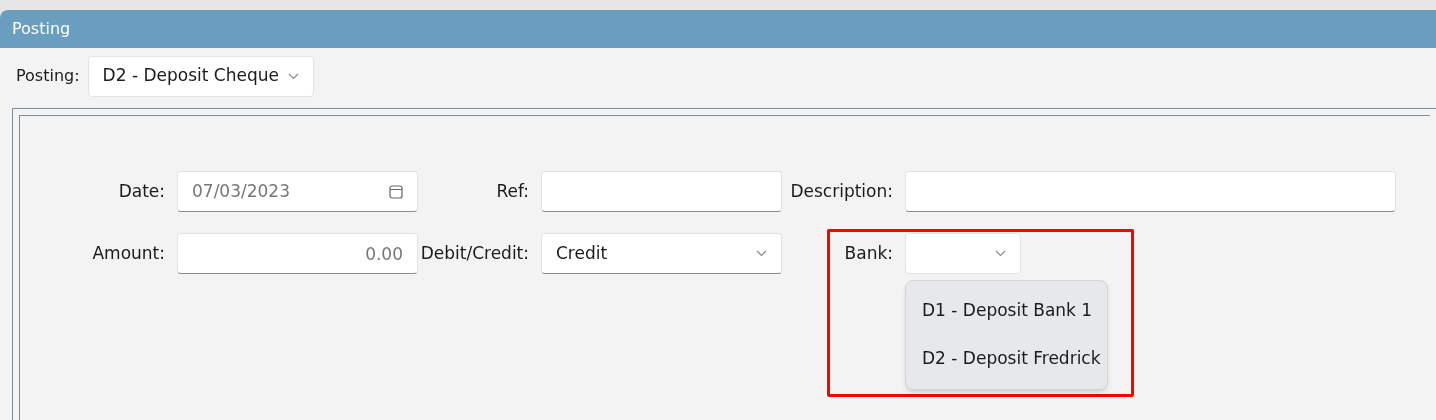 The image size is (1436, 420). What do you see at coordinates (474, 253) in the screenshot?
I see `field-label: Debit/Credit:` at bounding box center [474, 253].